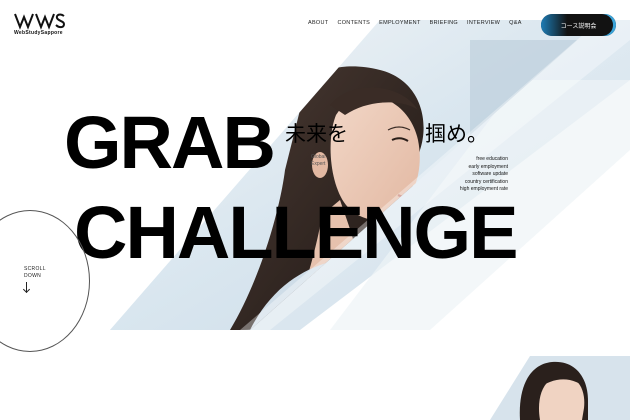 The height and width of the screenshot is (420, 630). What do you see at coordinates (492, 159) in the screenshot?
I see `feature-item: free education` at bounding box center [492, 159].